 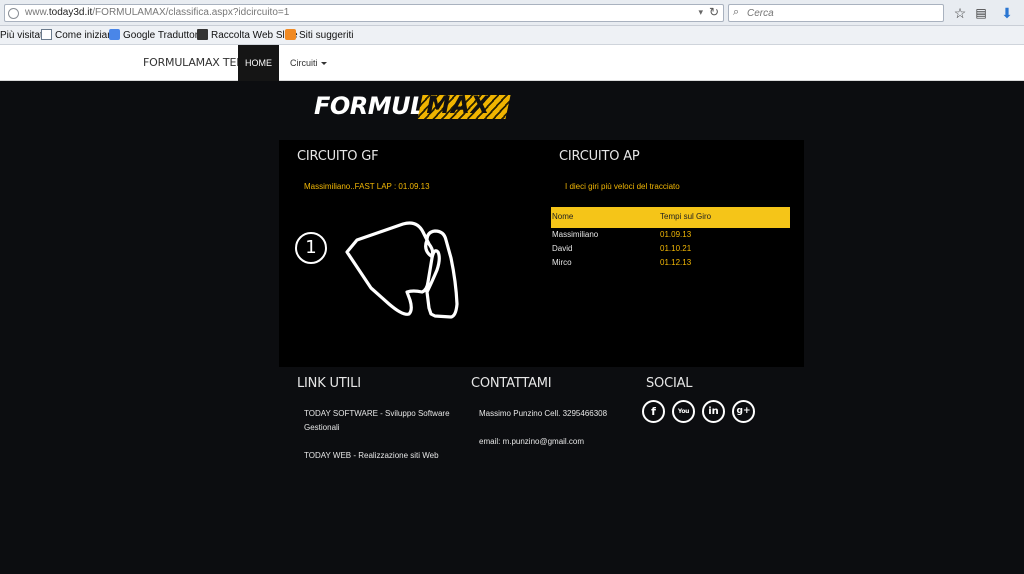 I want to click on formulamax-logo: FORMULA MAX, so click(x=412, y=107).